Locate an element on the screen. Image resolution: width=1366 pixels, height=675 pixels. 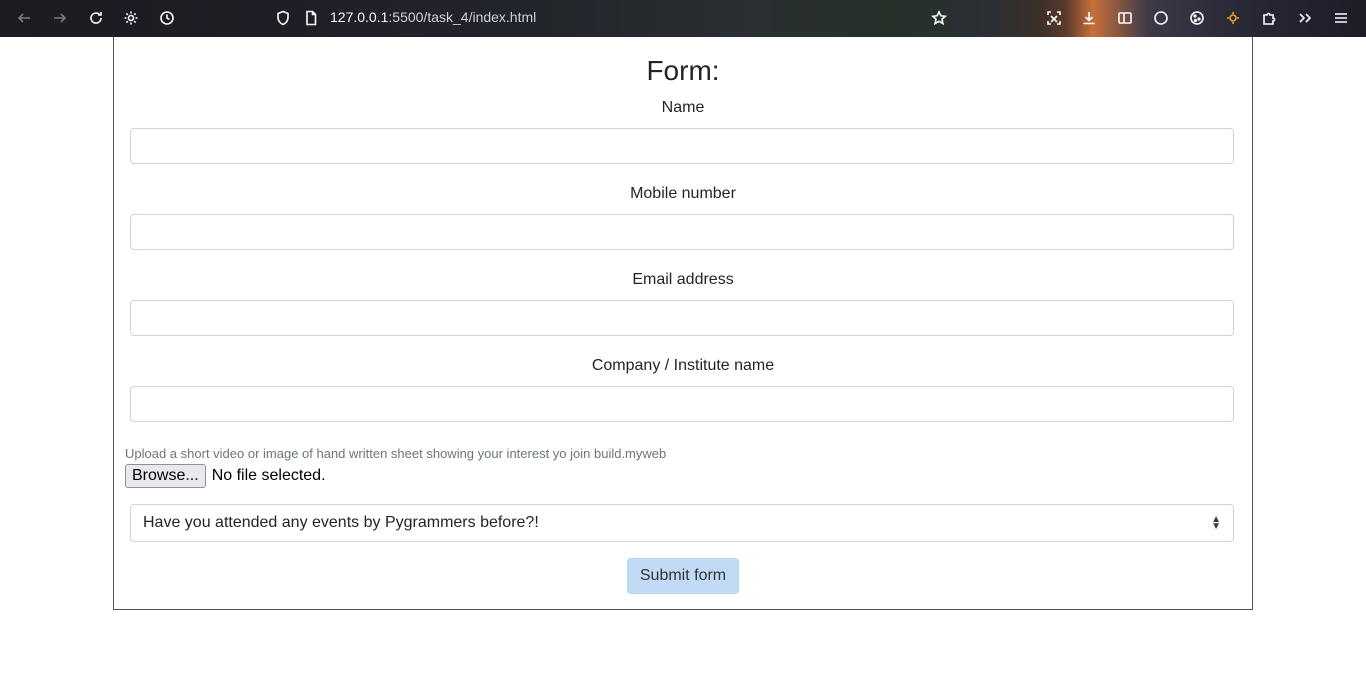
puzzle-icon is located at coordinates (1269, 18).